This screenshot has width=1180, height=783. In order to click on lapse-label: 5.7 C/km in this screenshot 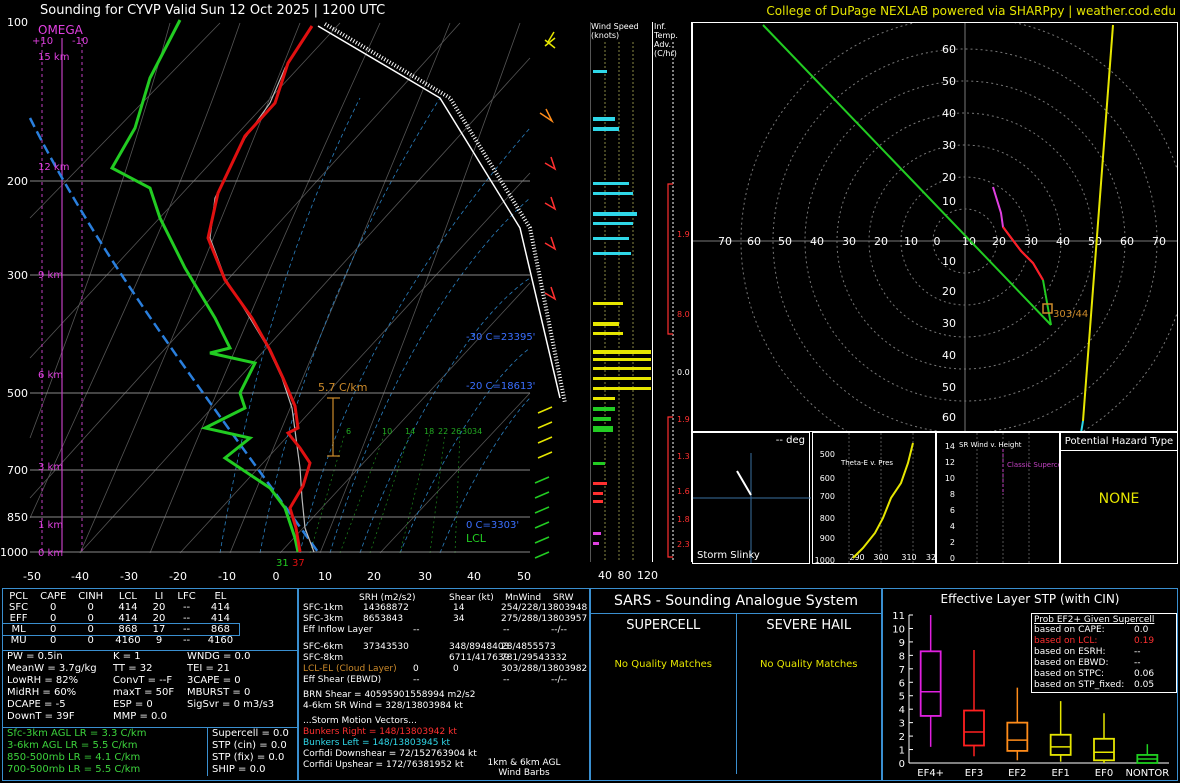, I will do `click(342, 387)`.